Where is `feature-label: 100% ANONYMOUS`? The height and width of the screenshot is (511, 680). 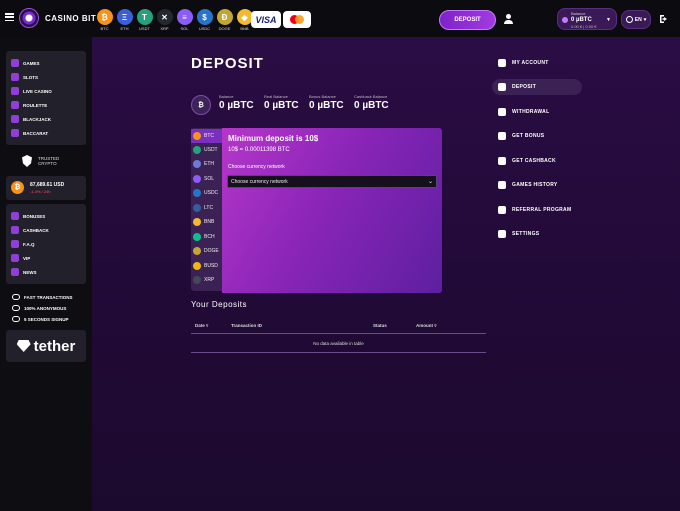
feature-label: 100% ANONYMOUS is located at coordinates (45, 308).